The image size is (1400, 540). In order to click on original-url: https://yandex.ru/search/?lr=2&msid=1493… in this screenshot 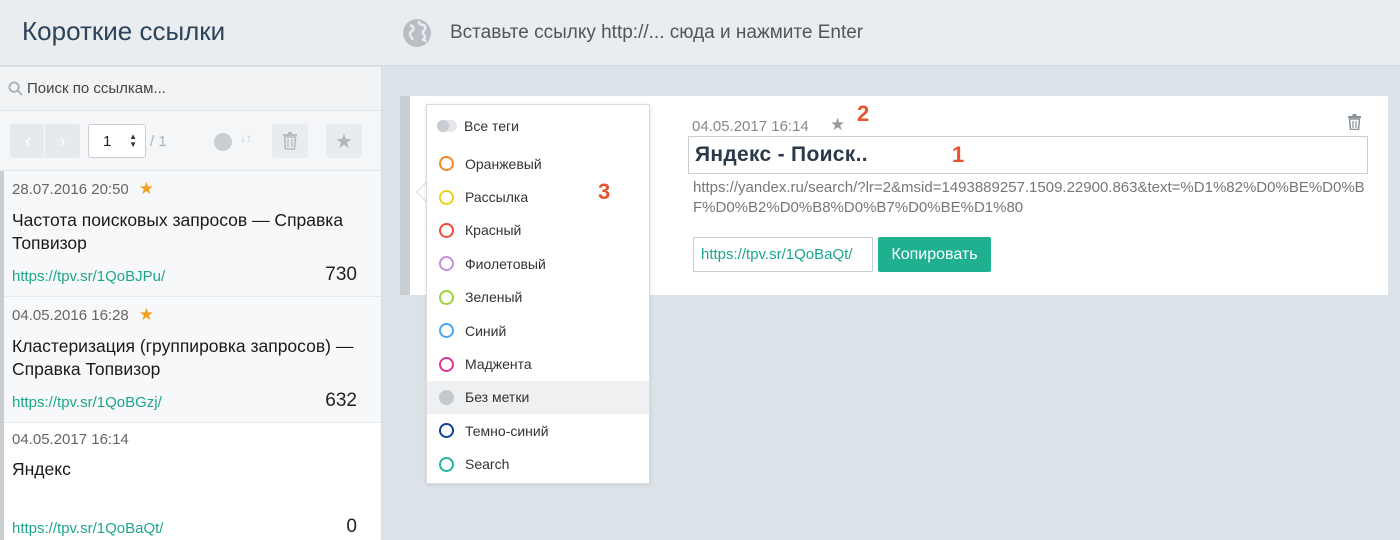, I will do `click(1029, 197)`.